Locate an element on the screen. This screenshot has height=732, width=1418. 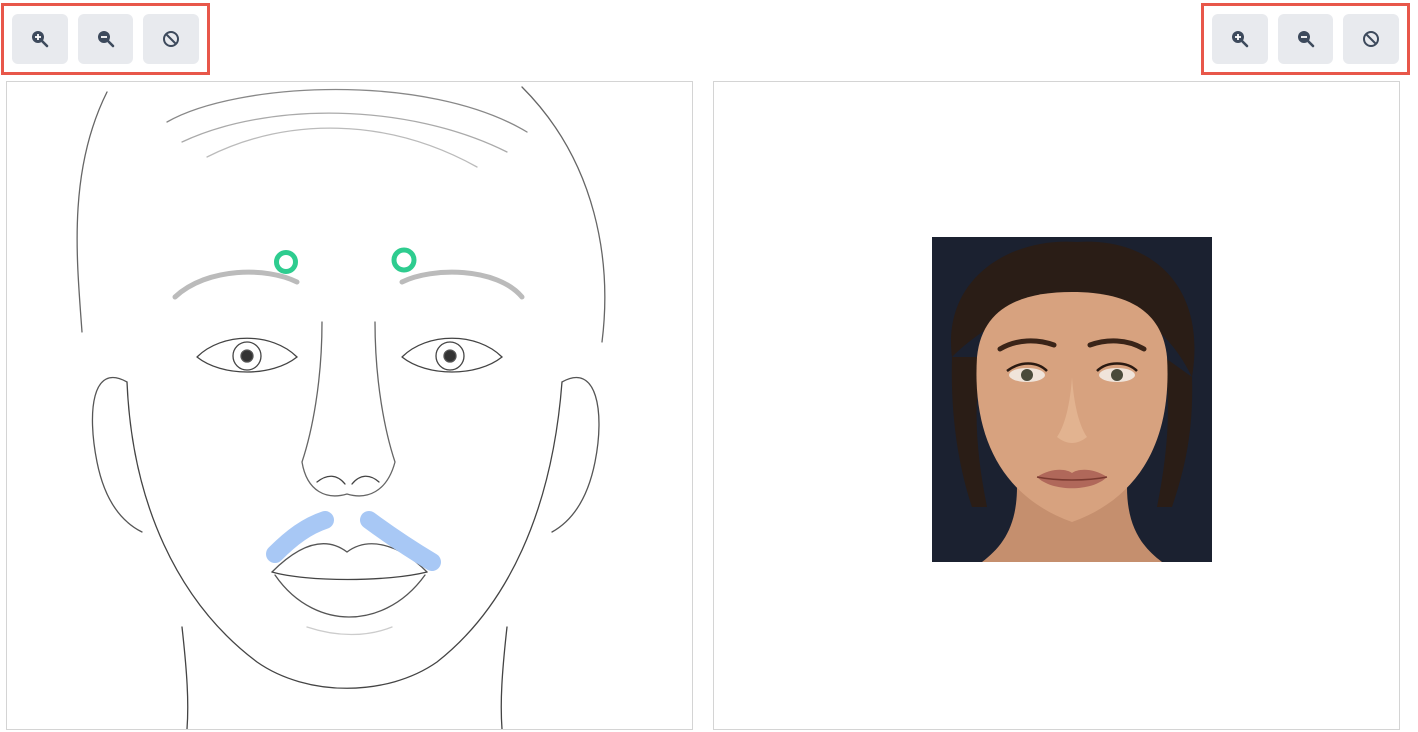
right-reset-button is located at coordinates (1371, 39).